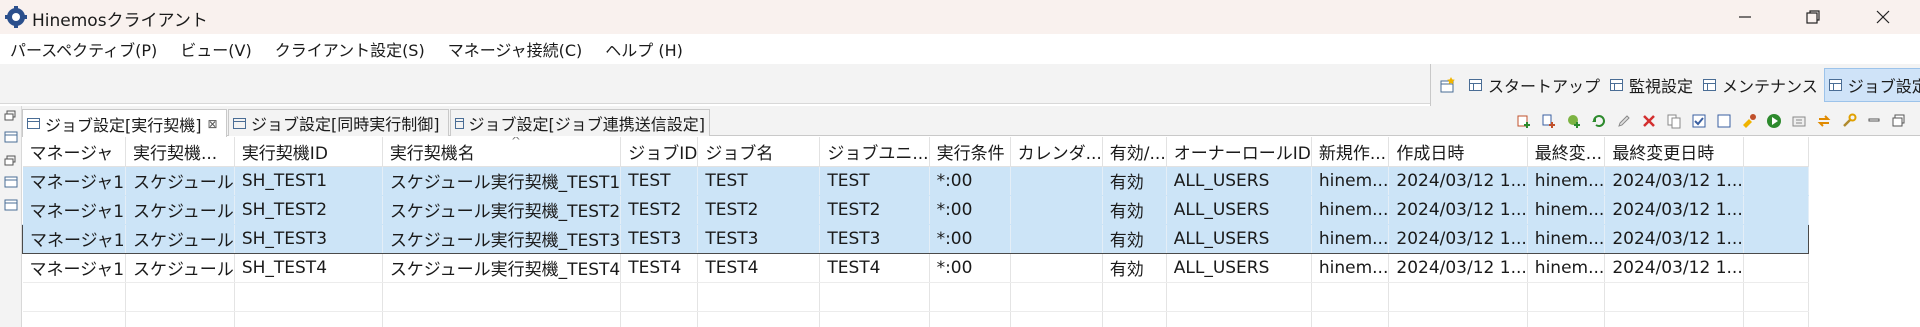 The height and width of the screenshot is (327, 1920). I want to click on filter-button, so click(1799, 121).